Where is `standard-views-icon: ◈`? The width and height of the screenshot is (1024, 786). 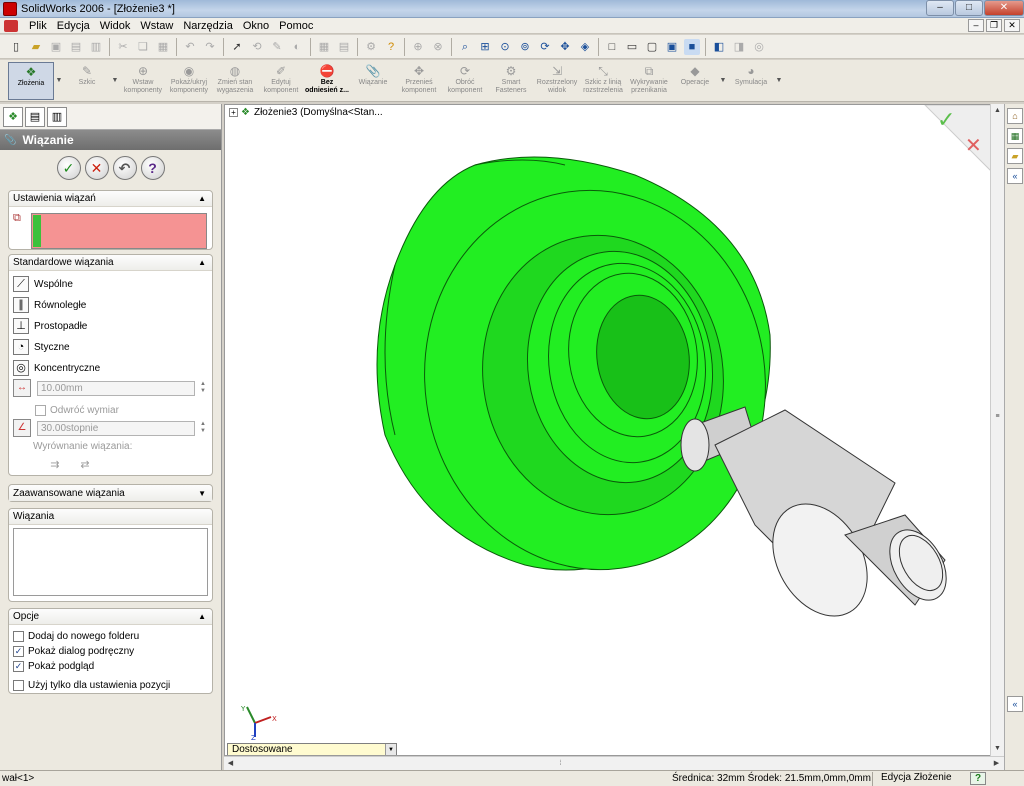
standard-views-icon: ◈ is located at coordinates (585, 47).